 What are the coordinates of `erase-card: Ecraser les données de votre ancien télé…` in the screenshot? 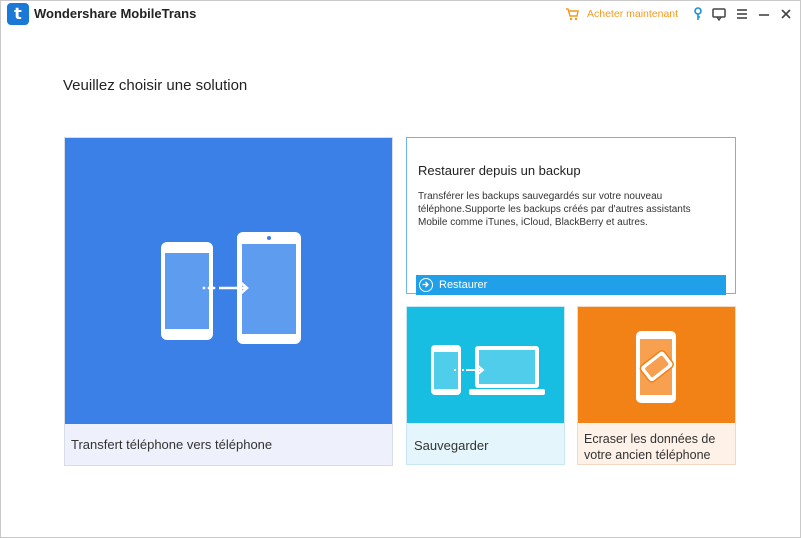 It's located at (656, 385).